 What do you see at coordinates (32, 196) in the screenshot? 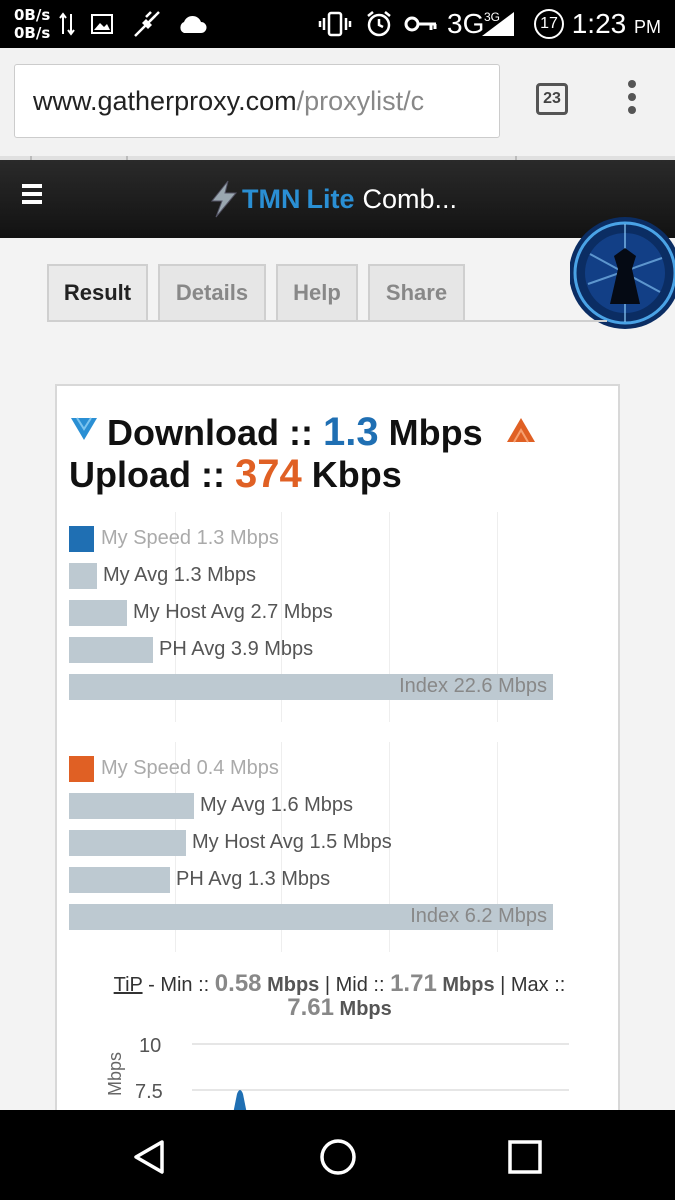
I see `hamburger-menu-icon` at bounding box center [32, 196].